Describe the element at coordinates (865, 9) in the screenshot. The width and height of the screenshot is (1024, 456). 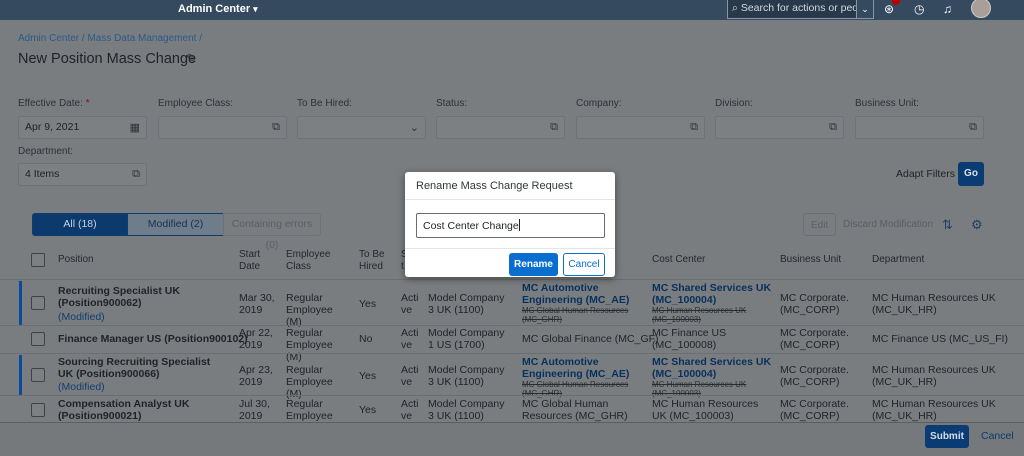
I see `search-scope-dropdown: ⌄` at that location.